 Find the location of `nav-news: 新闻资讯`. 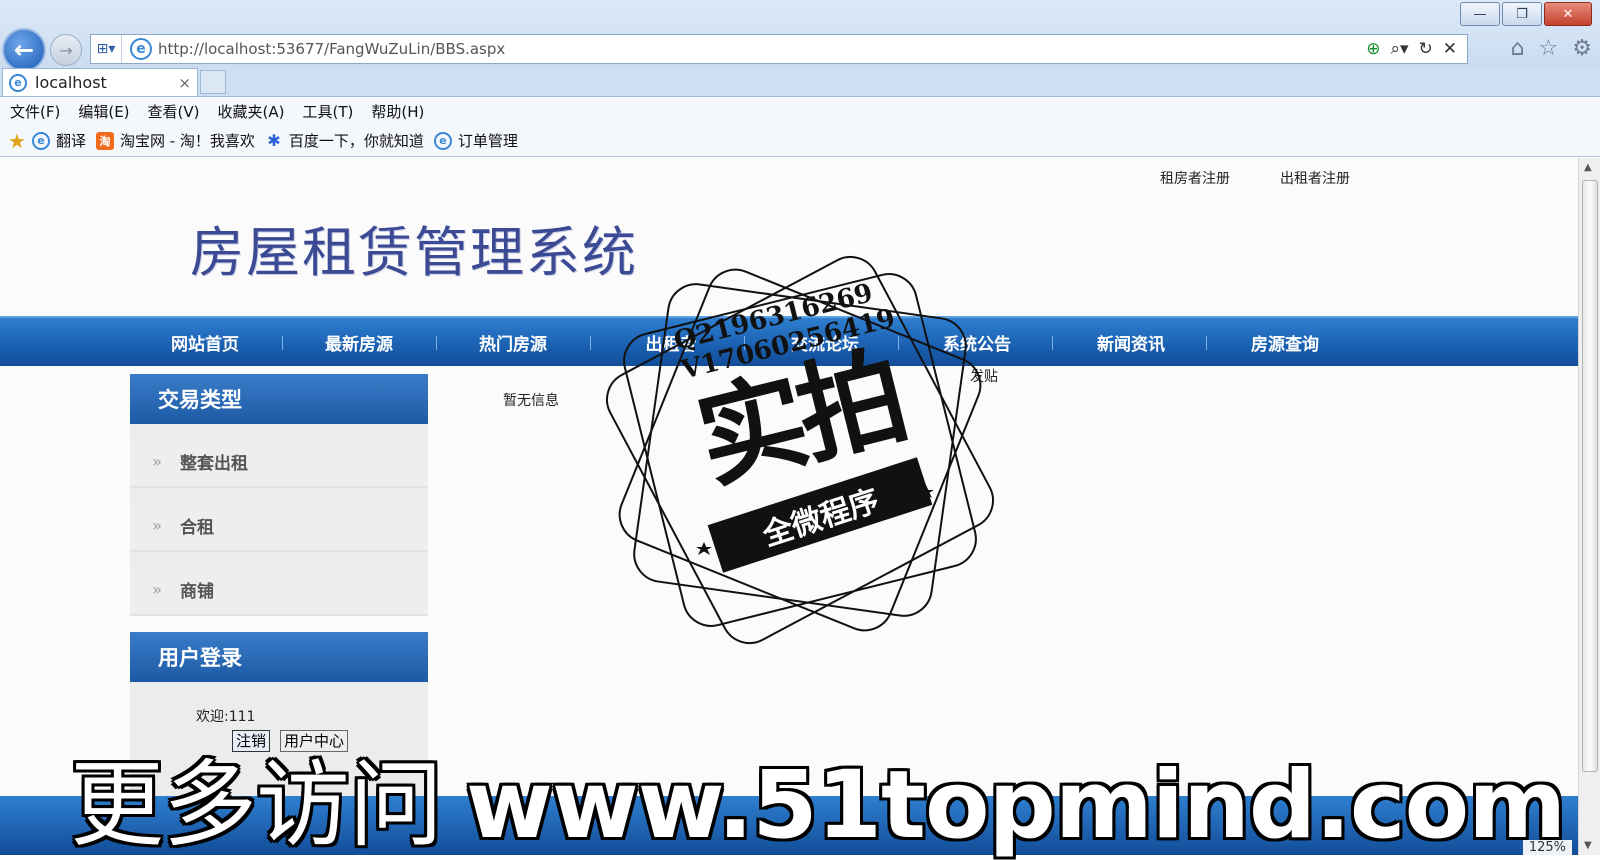

nav-news: 新闻资讯 is located at coordinates (1131, 342).